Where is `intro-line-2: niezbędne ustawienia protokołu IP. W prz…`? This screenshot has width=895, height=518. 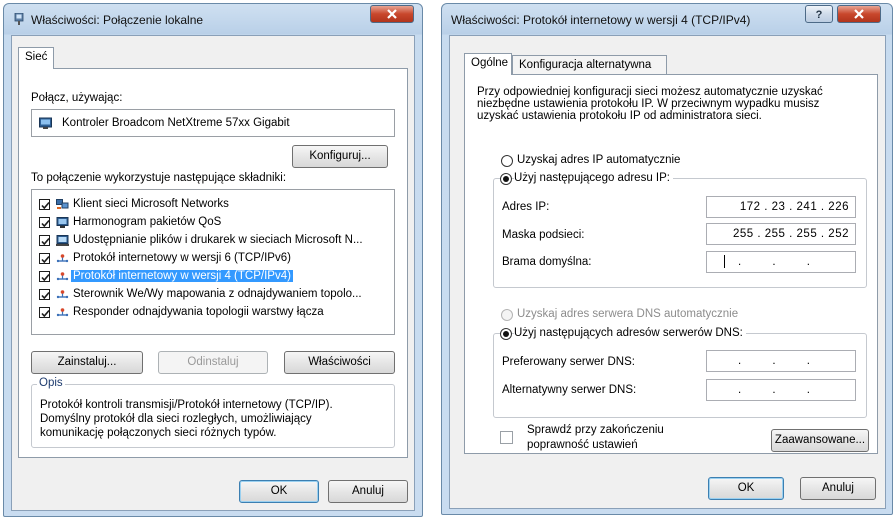 intro-line-2: niezbędne ustawienia protokołu IP. W prz… is located at coordinates (648, 104).